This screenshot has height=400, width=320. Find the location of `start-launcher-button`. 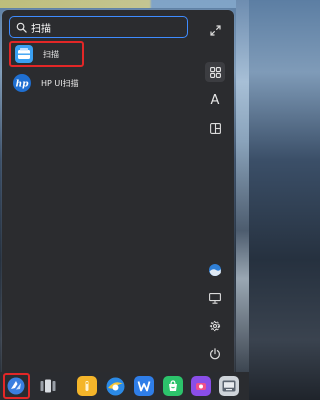

start-launcher-button is located at coordinates (16, 386).